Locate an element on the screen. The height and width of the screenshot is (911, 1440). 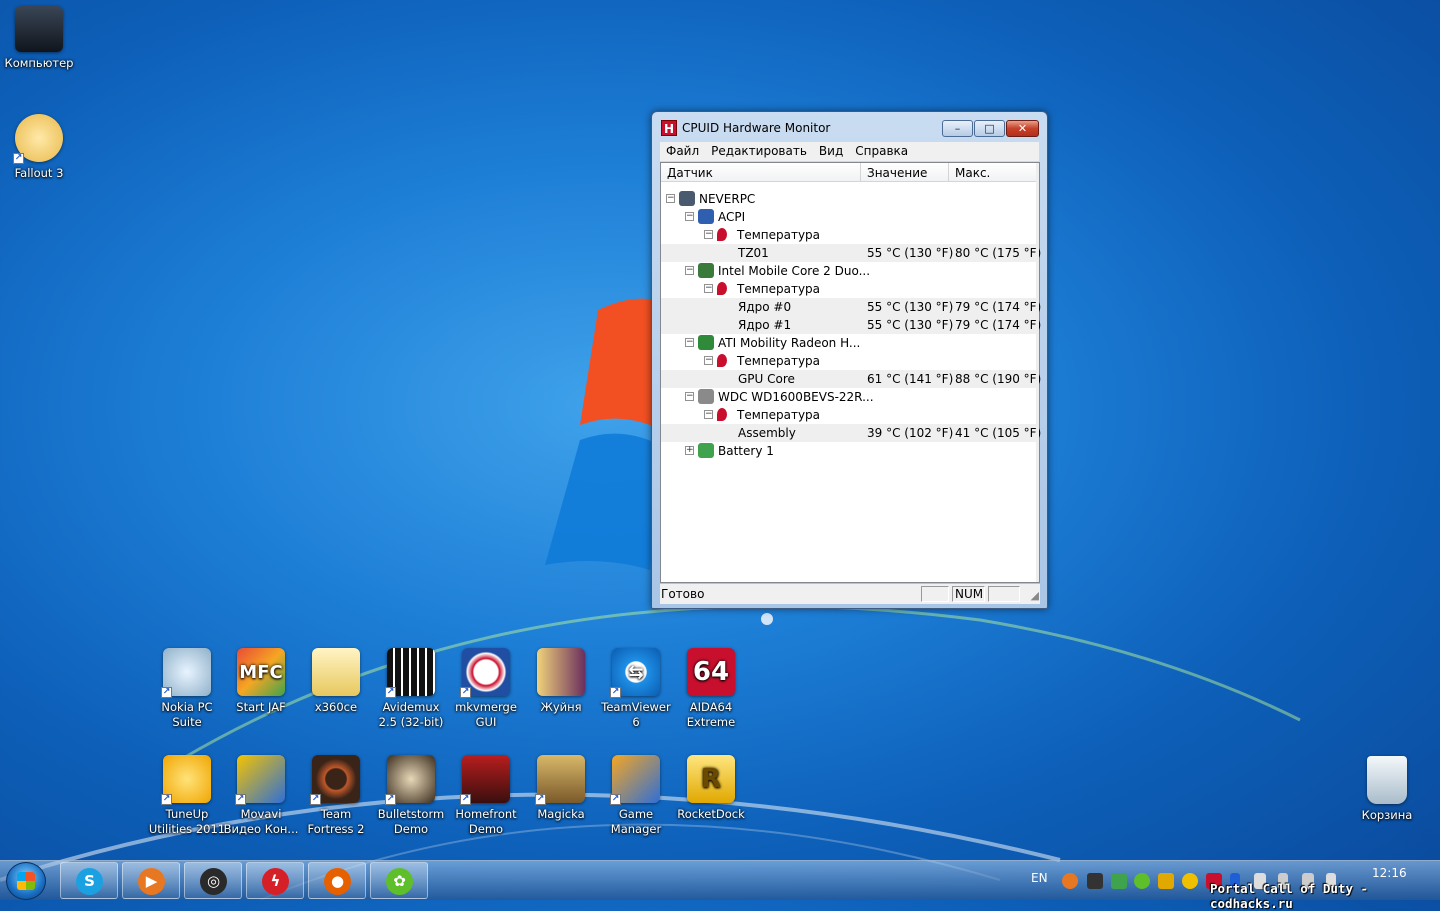
cpu-chip-icon is located at coordinates (706, 270).